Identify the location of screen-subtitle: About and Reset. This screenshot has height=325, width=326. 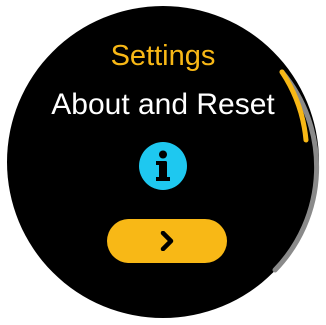
(163, 104).